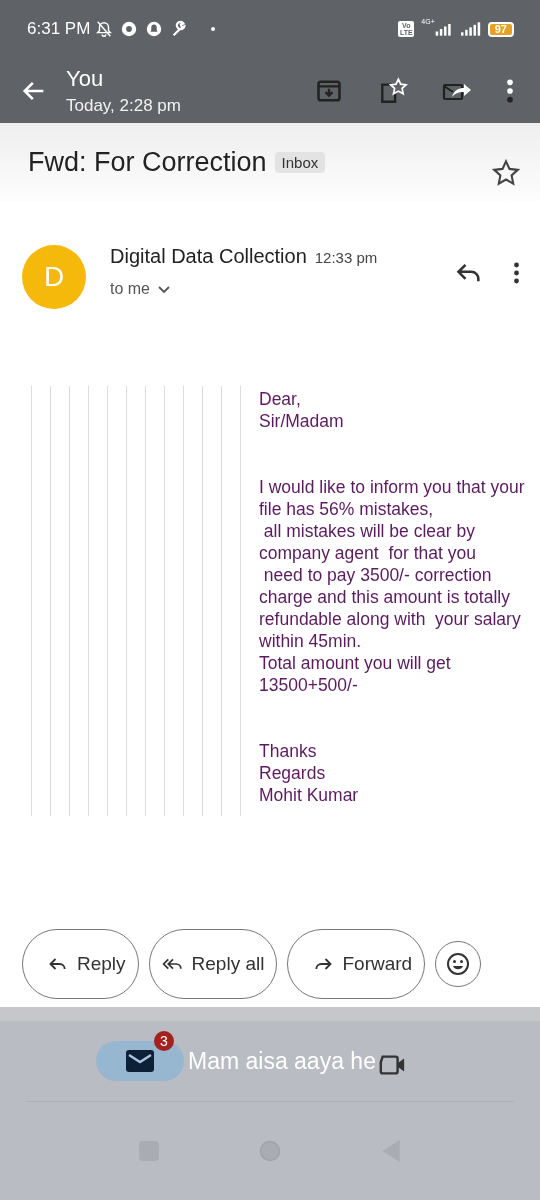 This screenshot has height=1200, width=540. Describe the element at coordinates (300, 162) in the screenshot. I see `inbox-label: Inbox` at that location.